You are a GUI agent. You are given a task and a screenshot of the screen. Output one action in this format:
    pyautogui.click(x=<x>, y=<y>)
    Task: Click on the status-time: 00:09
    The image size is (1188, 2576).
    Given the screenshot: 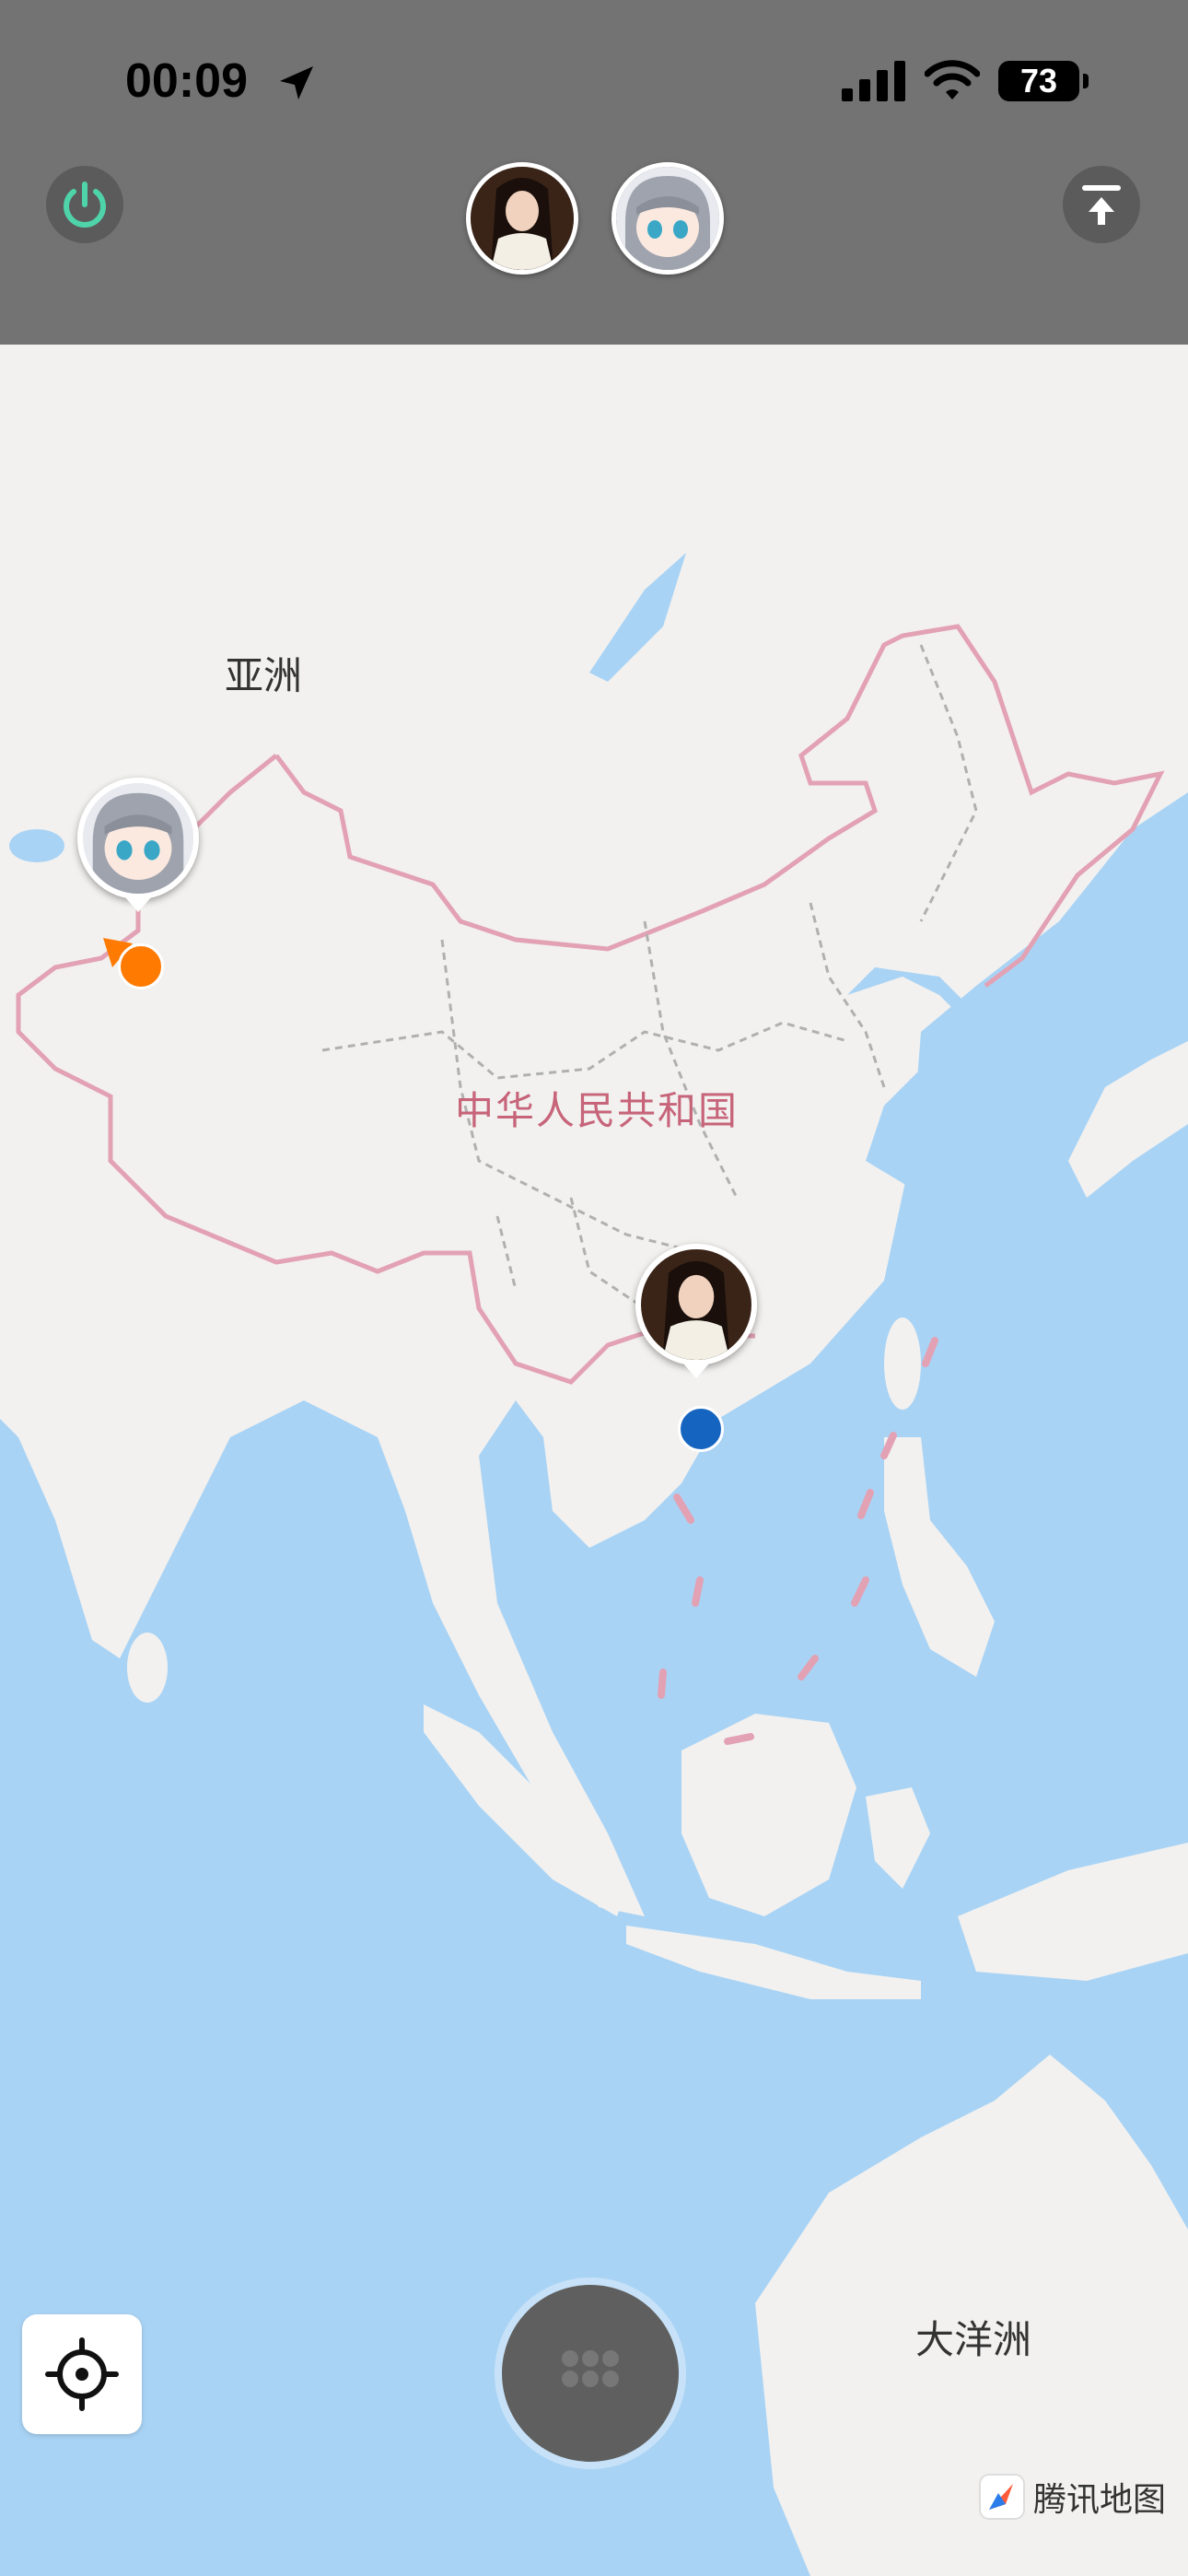 What is the action you would take?
    pyautogui.click(x=186, y=81)
    